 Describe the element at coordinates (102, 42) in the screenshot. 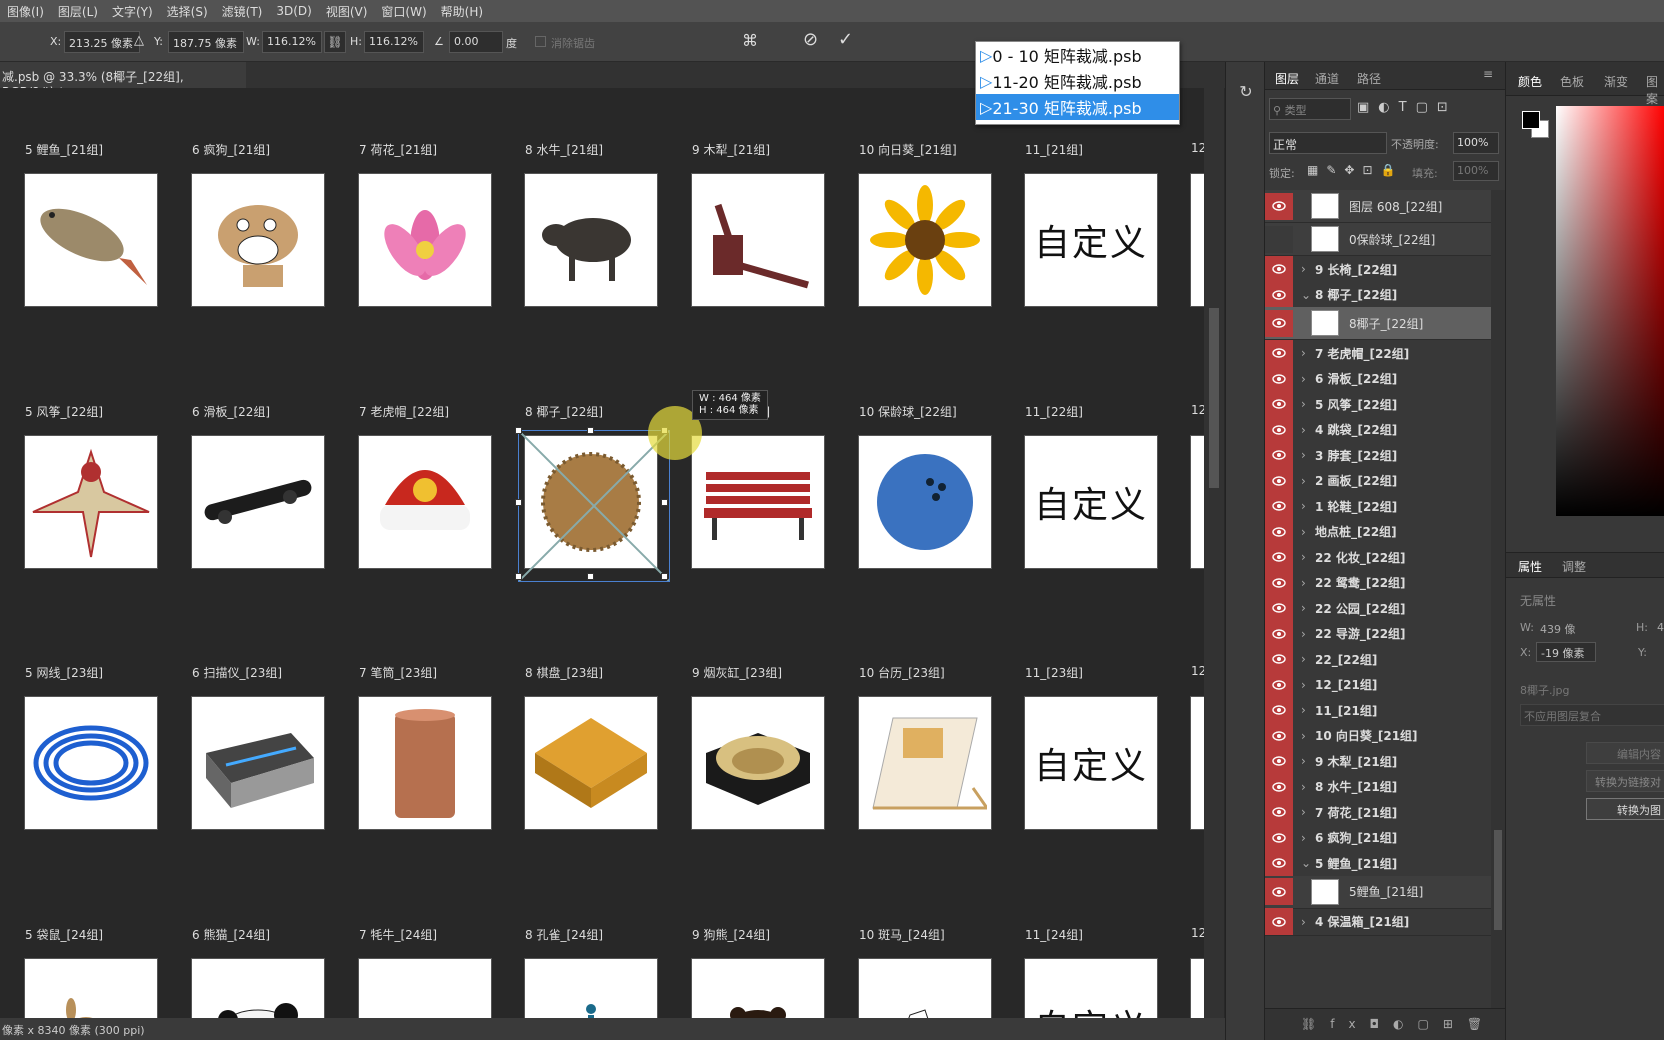

I see `x-field: 213.25 像素` at that location.